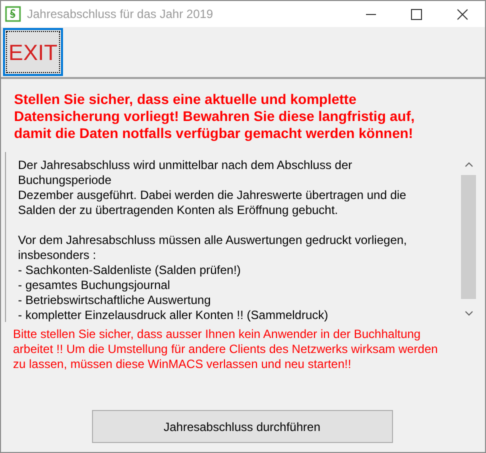  I want to click on info-line: Dezember ausgeführt. Dabei werden die Jahreswerte übertragen und die, so click(213, 195).